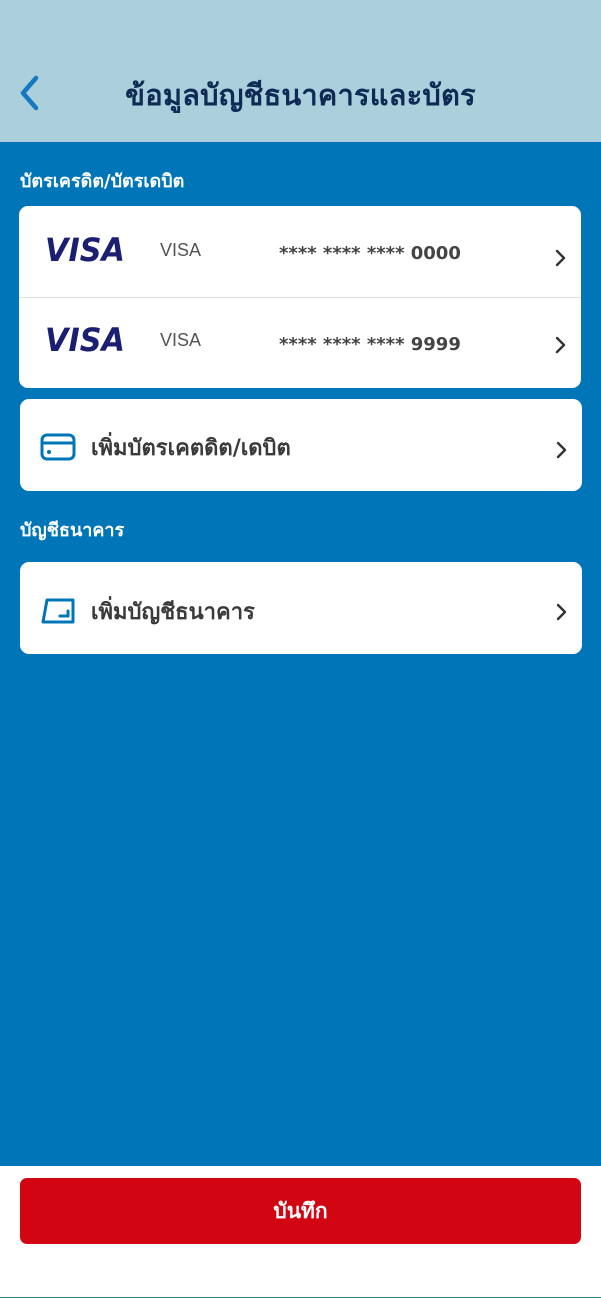 This screenshot has width=601, height=1298. What do you see at coordinates (58, 611) in the screenshot?
I see `bank-book-icon` at bounding box center [58, 611].